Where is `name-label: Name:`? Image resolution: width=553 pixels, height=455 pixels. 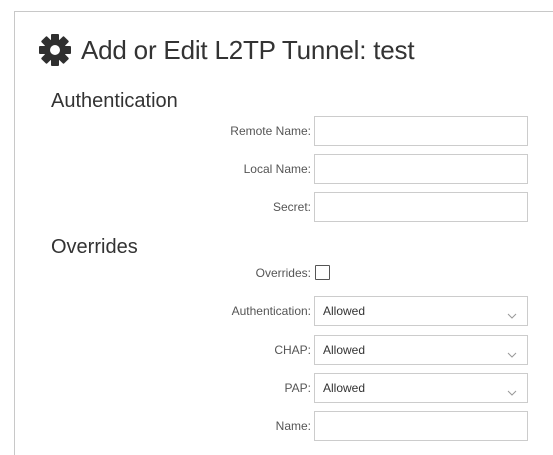
name-label: Name: is located at coordinates (293, 426).